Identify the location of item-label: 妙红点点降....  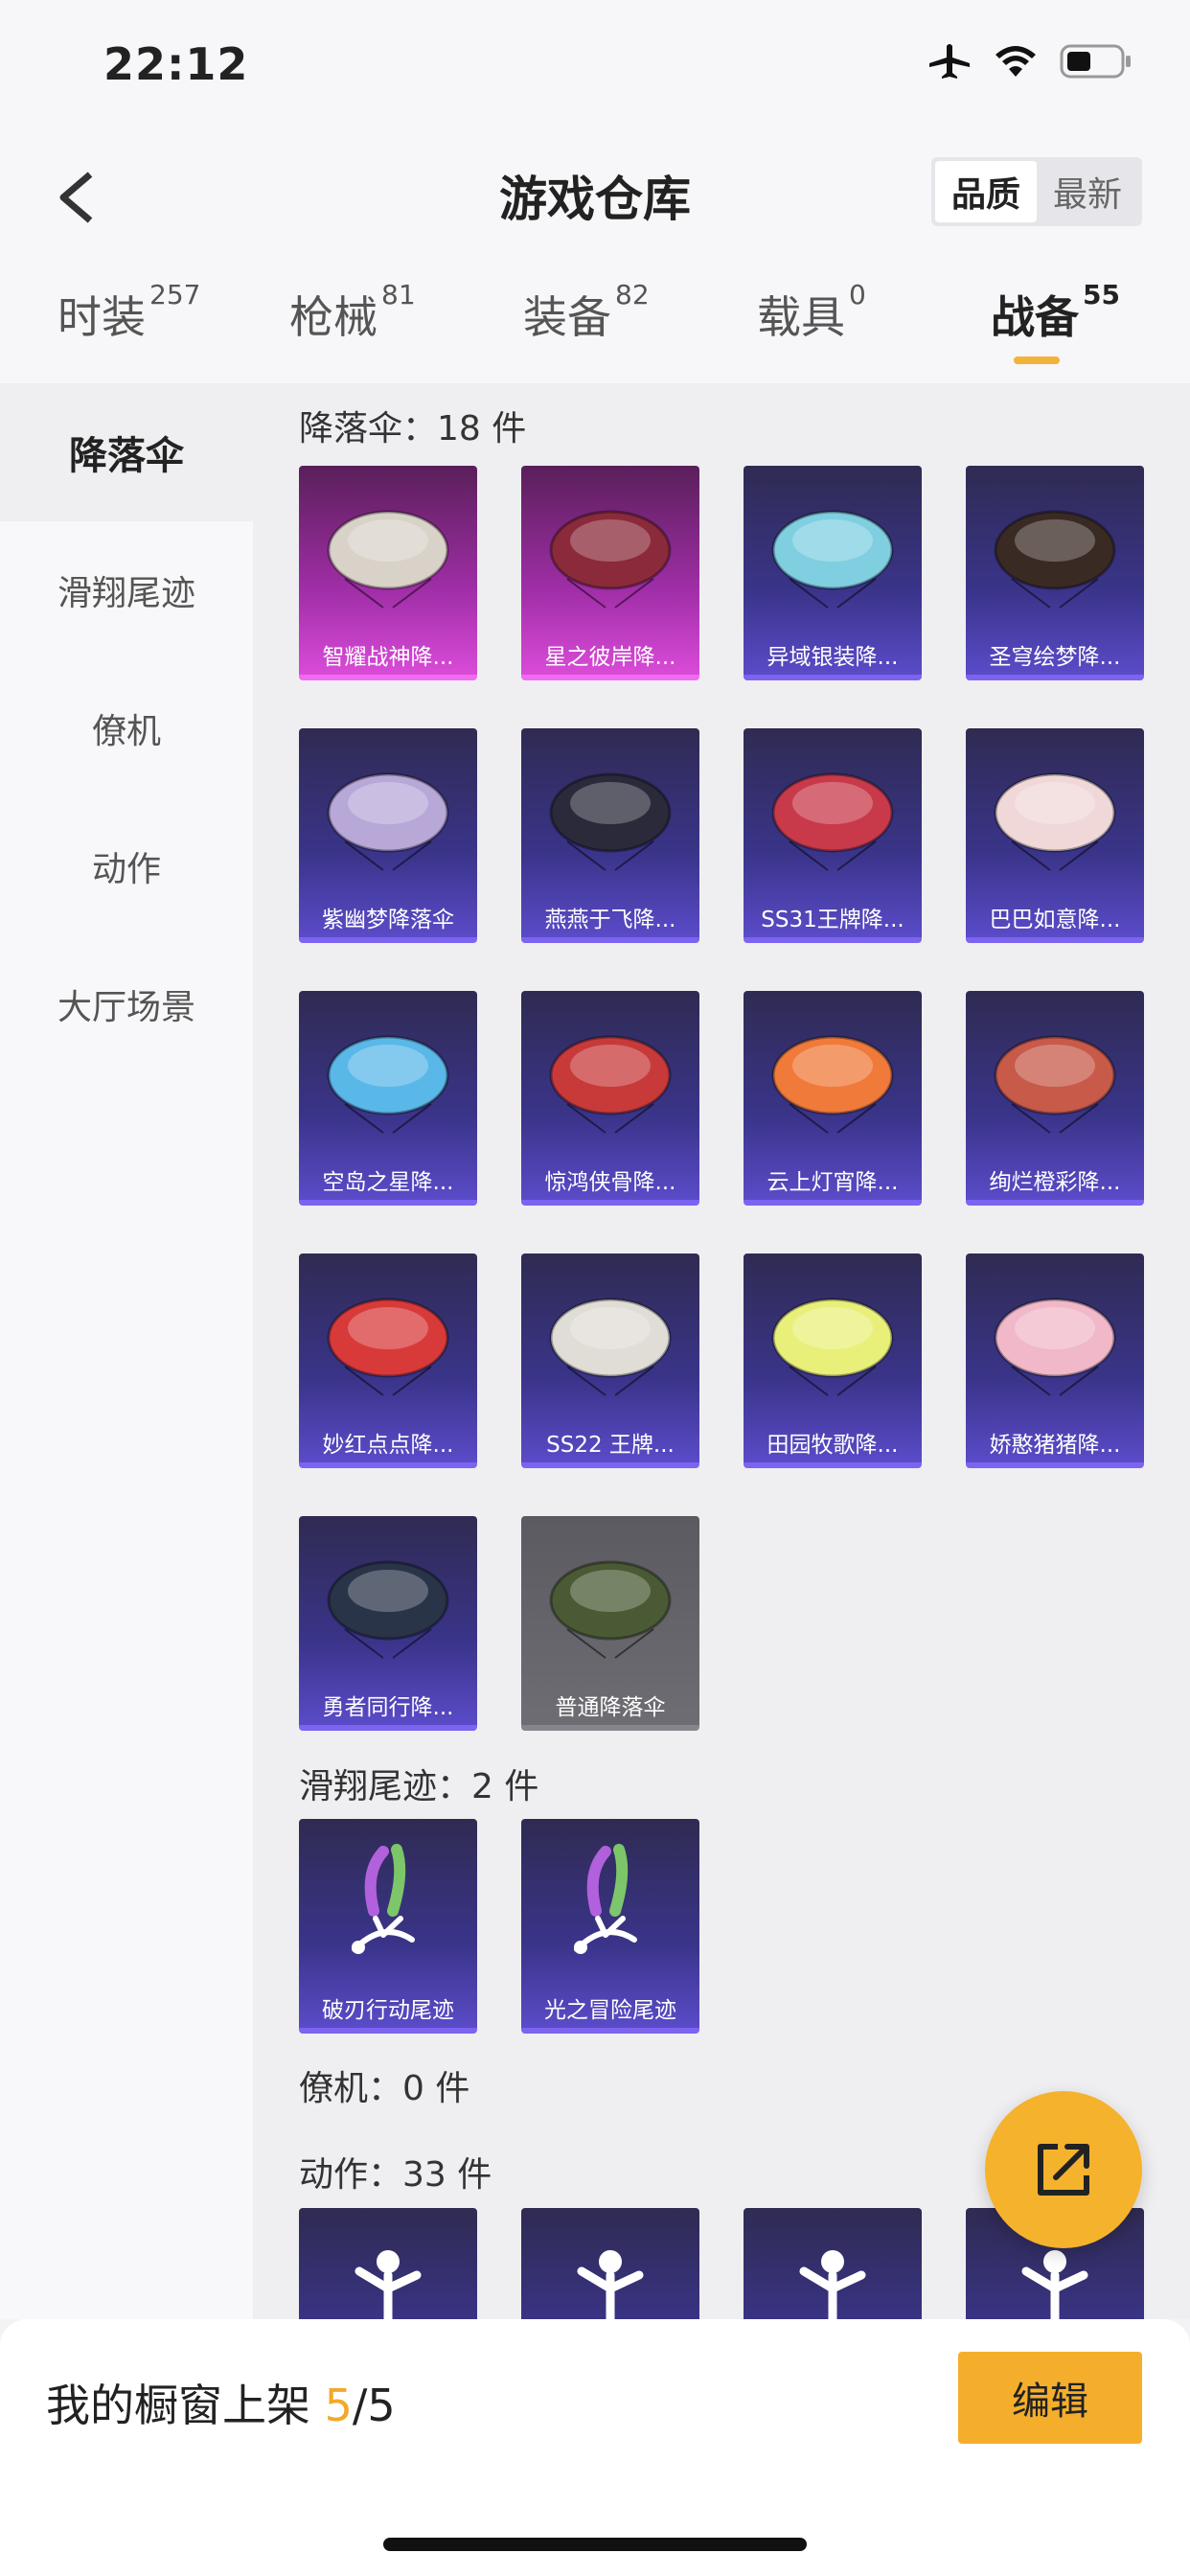
(388, 1445).